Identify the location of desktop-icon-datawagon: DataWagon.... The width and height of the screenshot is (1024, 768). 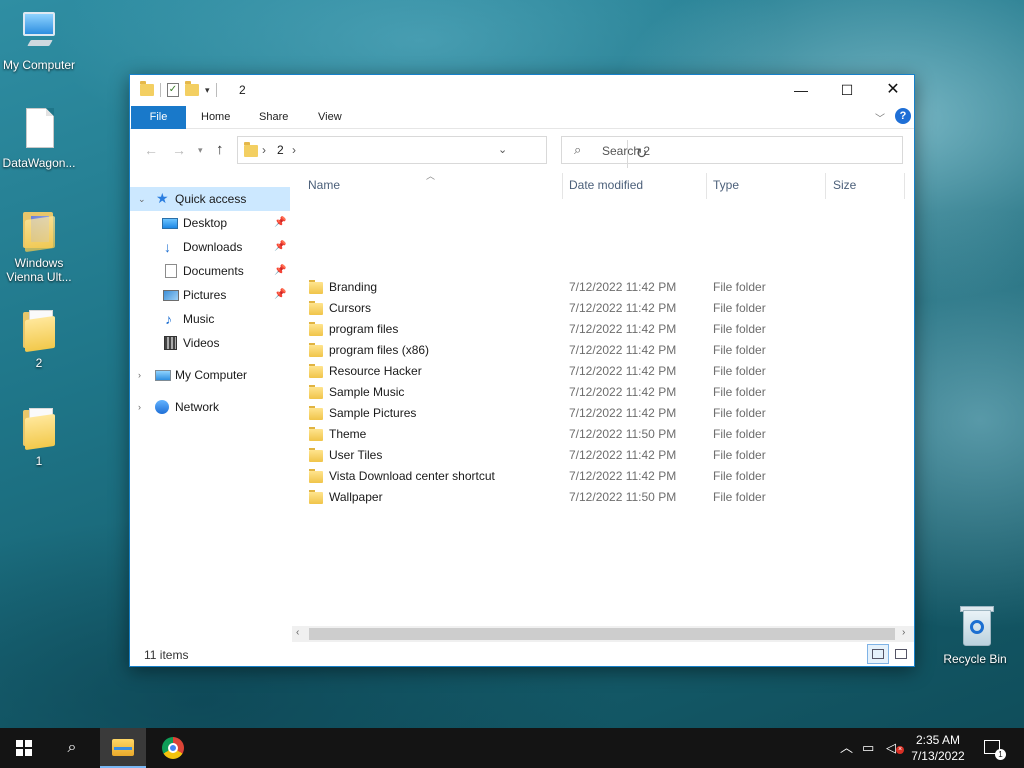
(39, 139).